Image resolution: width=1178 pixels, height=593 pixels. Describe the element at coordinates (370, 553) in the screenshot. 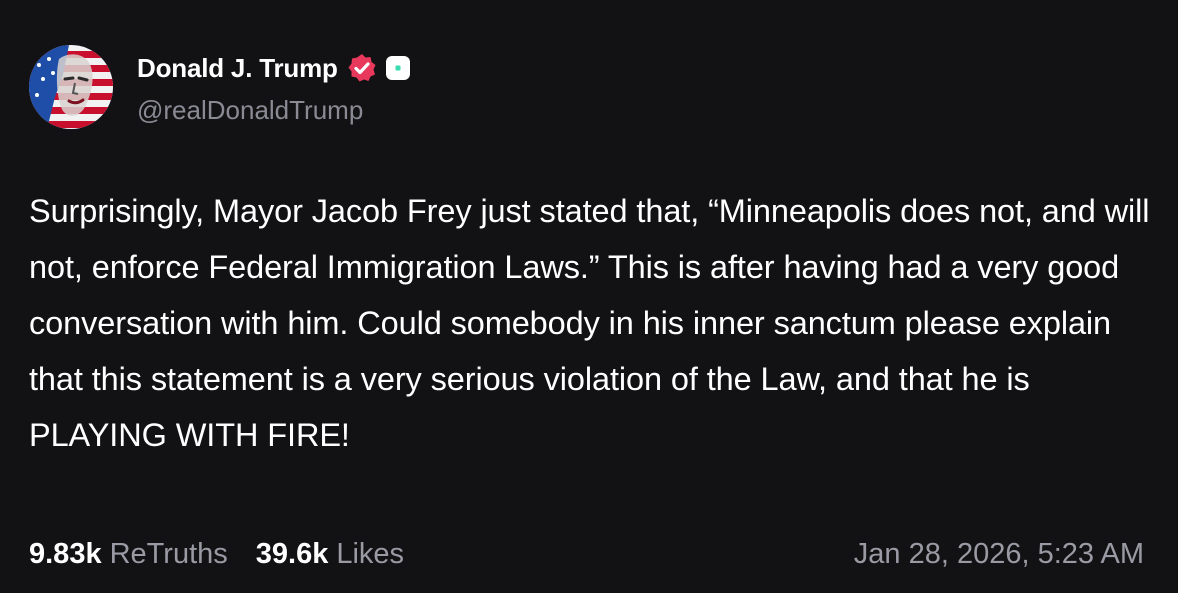

I see `likes-label: Likes` at that location.